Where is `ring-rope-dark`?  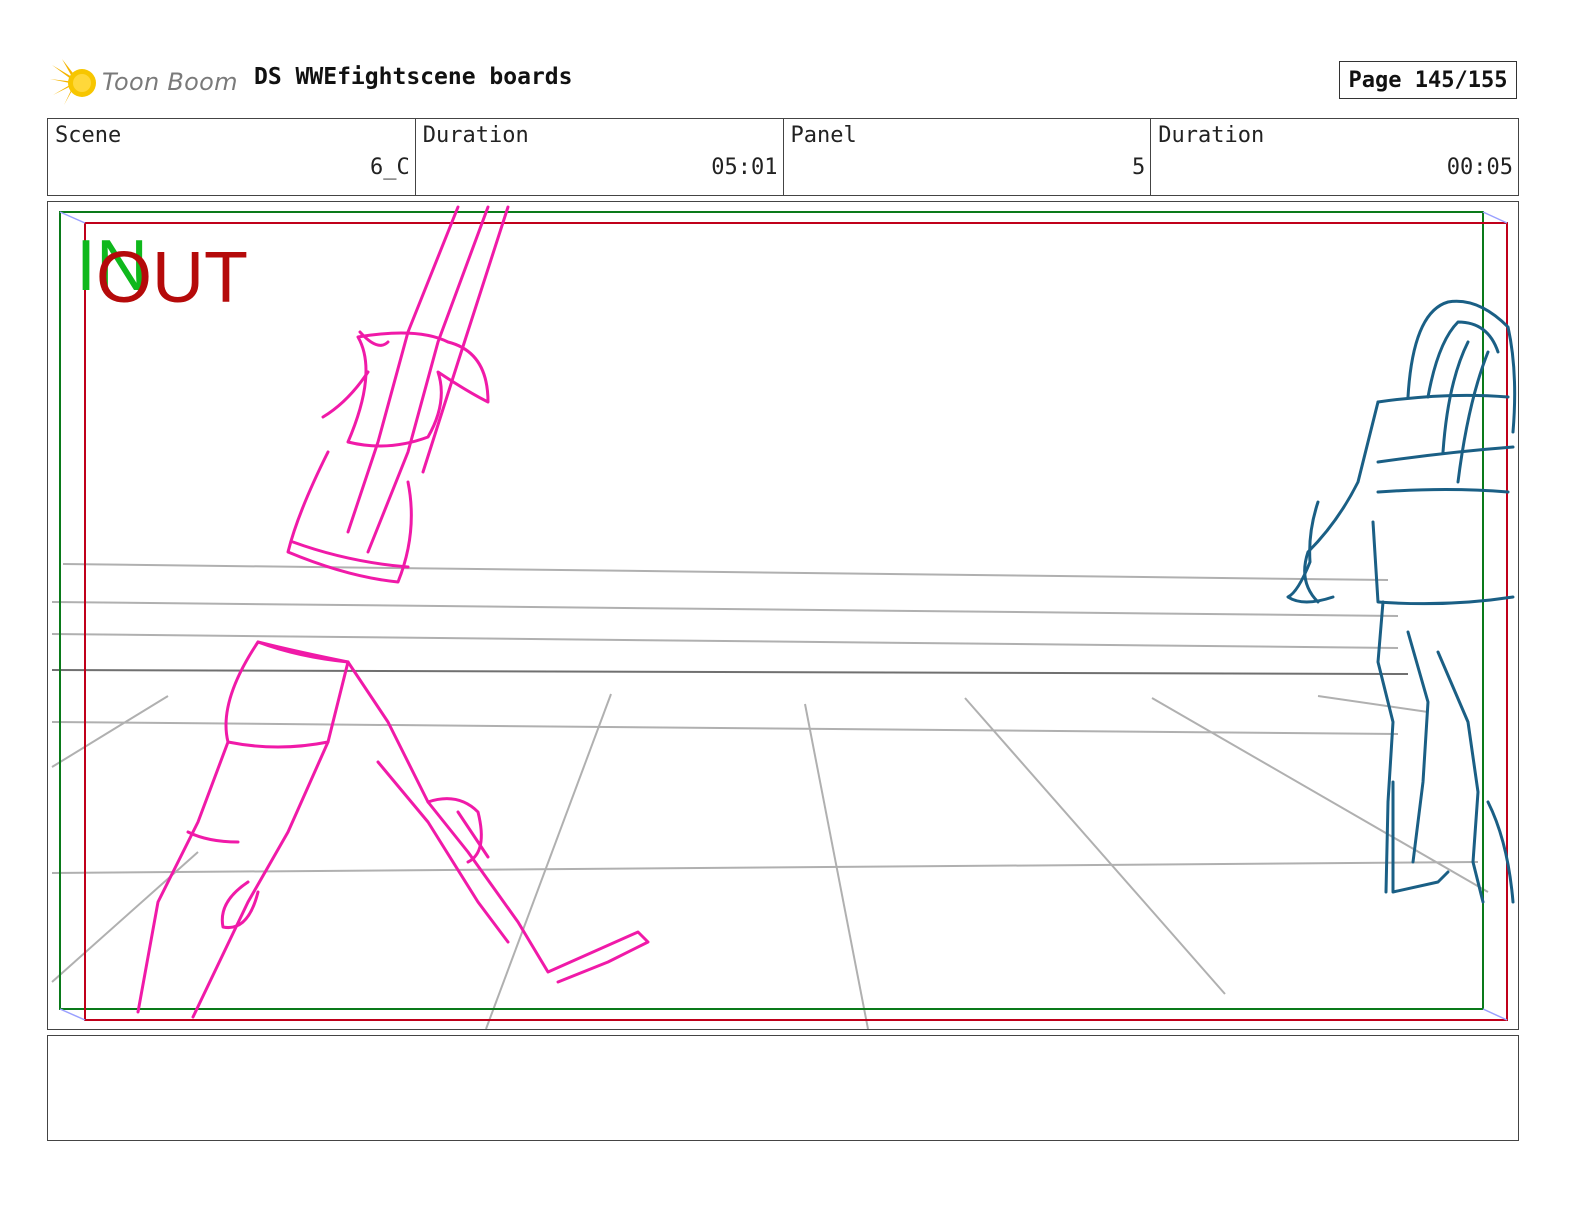
ring-rope-dark is located at coordinates (730, 672).